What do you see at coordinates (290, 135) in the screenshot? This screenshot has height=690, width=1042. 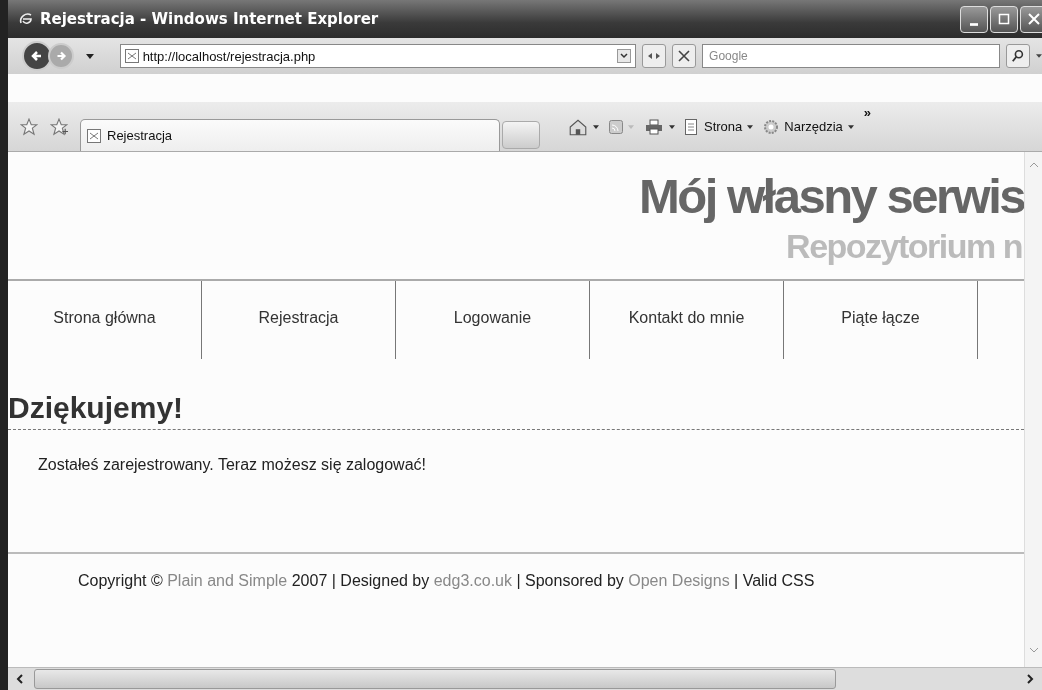 I see `browser-tab: Rejestracja` at bounding box center [290, 135].